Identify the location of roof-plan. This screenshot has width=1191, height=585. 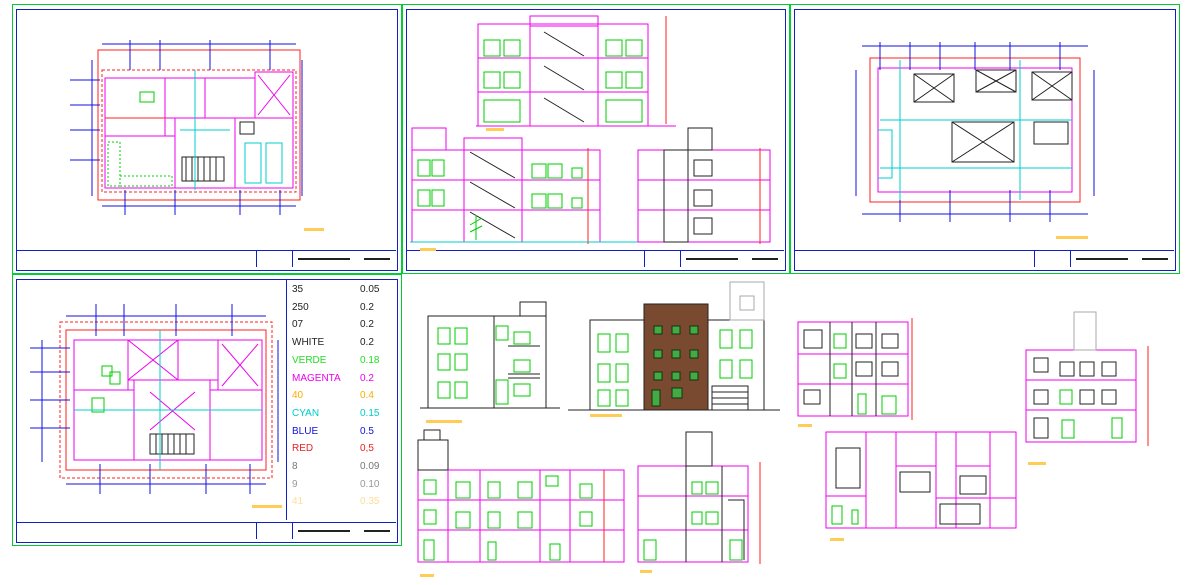
(975, 132).